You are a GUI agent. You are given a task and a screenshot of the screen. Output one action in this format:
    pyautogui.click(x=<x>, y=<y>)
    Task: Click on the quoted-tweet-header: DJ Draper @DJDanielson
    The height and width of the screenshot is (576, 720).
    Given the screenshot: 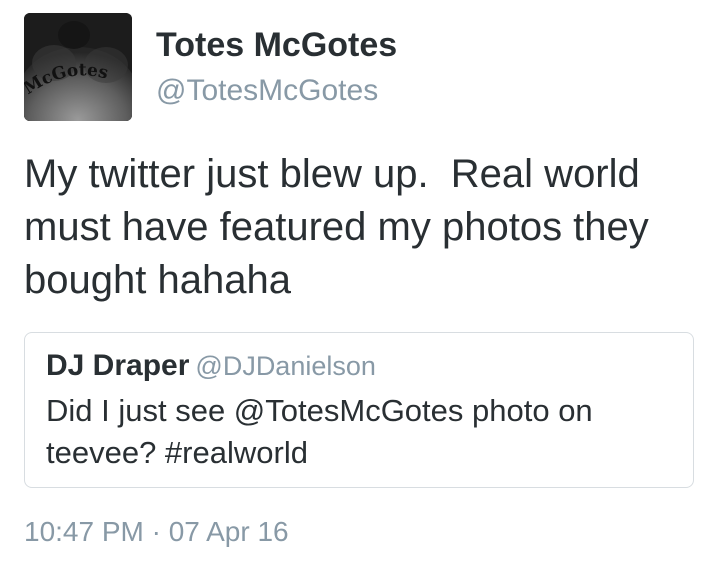 What is the action you would take?
    pyautogui.click(x=211, y=366)
    